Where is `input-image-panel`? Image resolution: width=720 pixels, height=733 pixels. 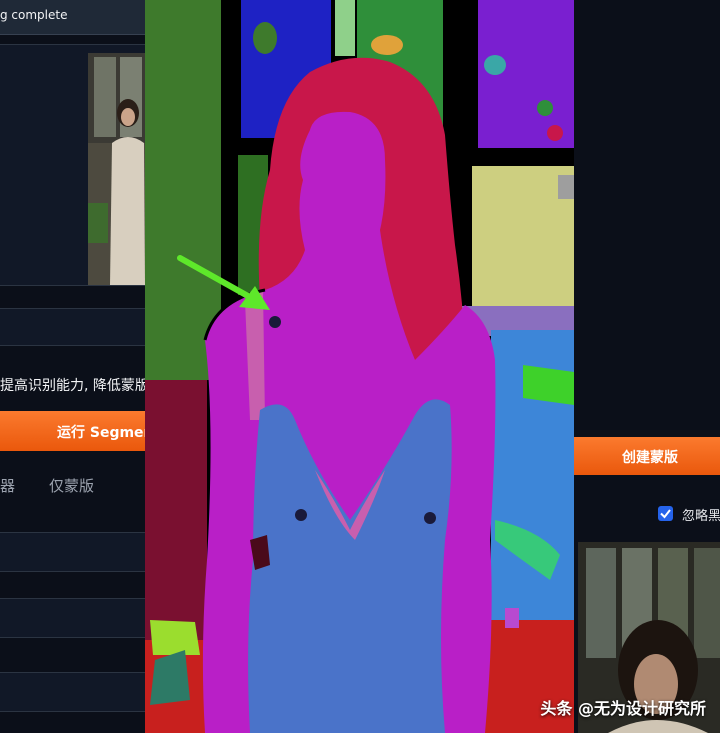 input-image-panel is located at coordinates (72, 165).